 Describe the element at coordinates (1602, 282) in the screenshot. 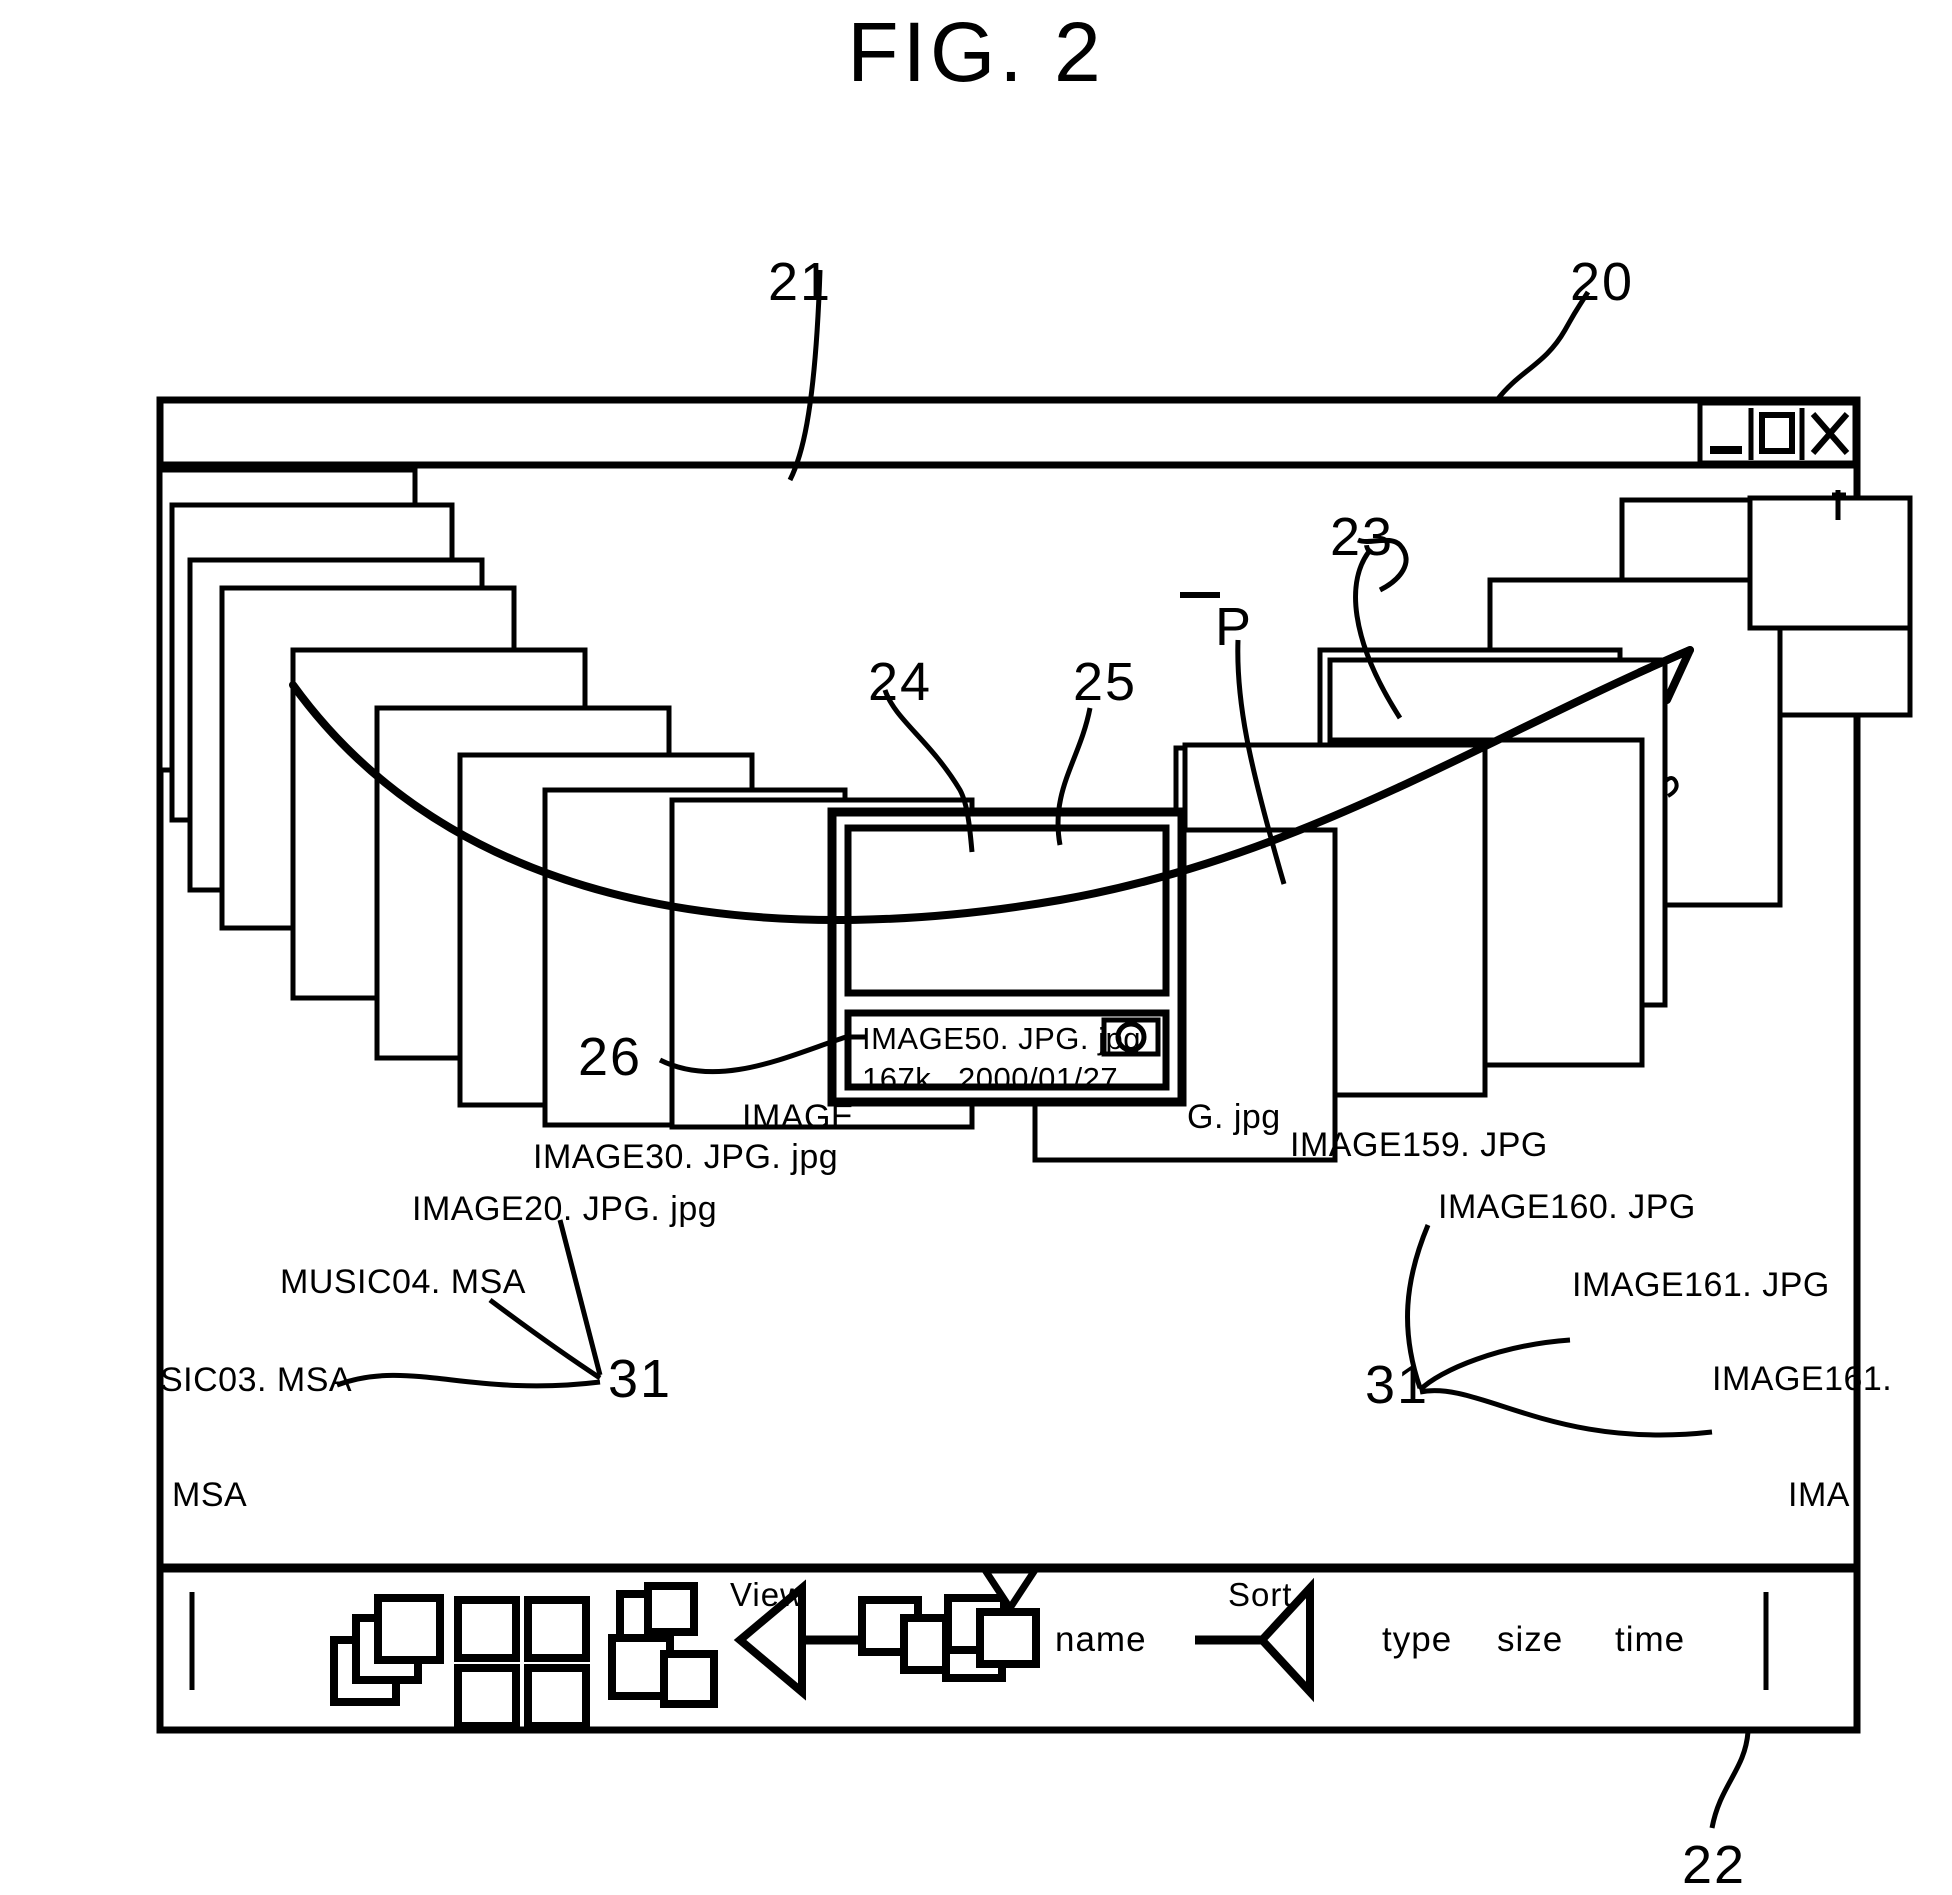

I see `ref-numeral-20: 20` at that location.